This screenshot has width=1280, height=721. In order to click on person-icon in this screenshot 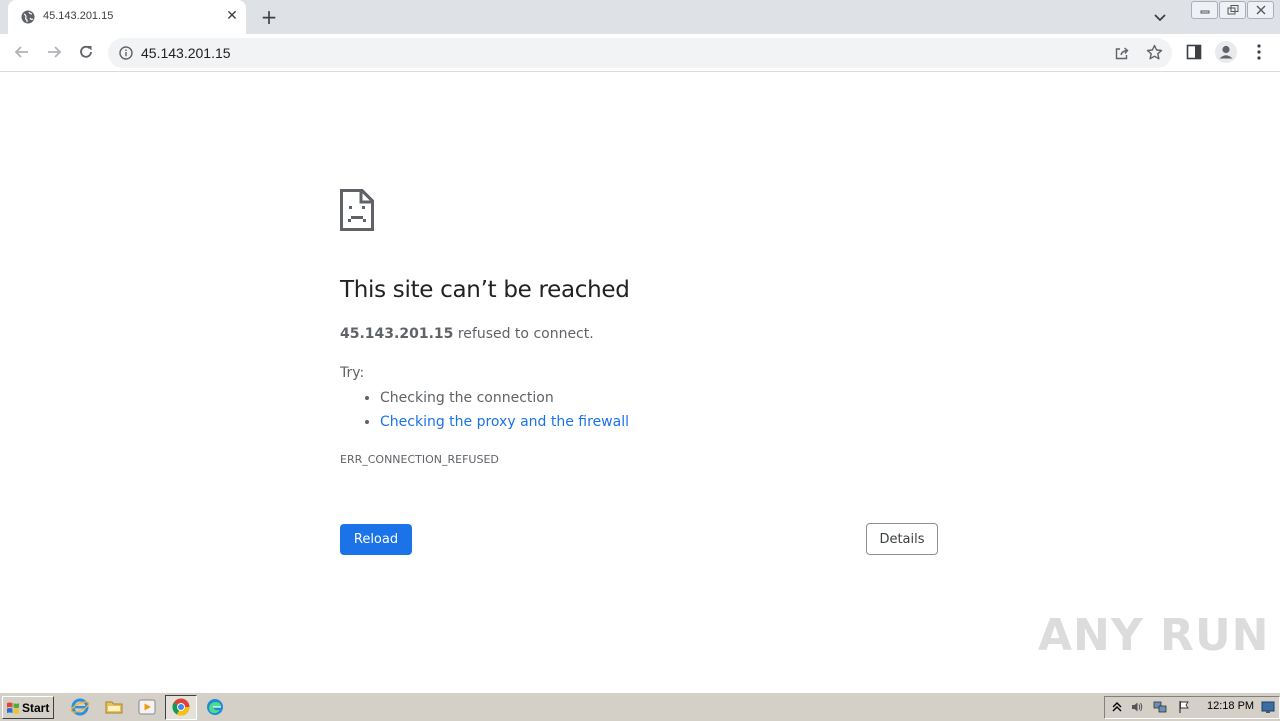, I will do `click(1226, 52)`.